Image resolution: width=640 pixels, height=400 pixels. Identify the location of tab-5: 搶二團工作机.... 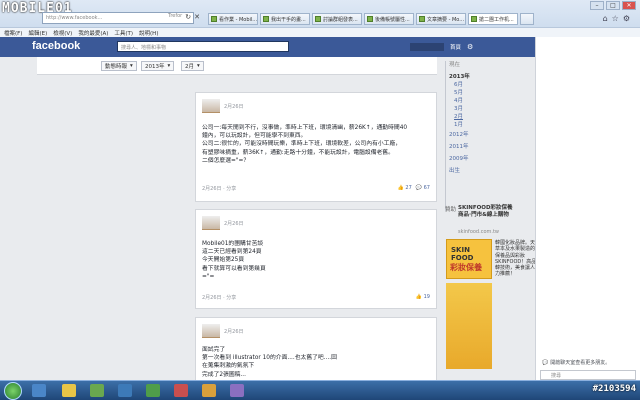
(493, 19).